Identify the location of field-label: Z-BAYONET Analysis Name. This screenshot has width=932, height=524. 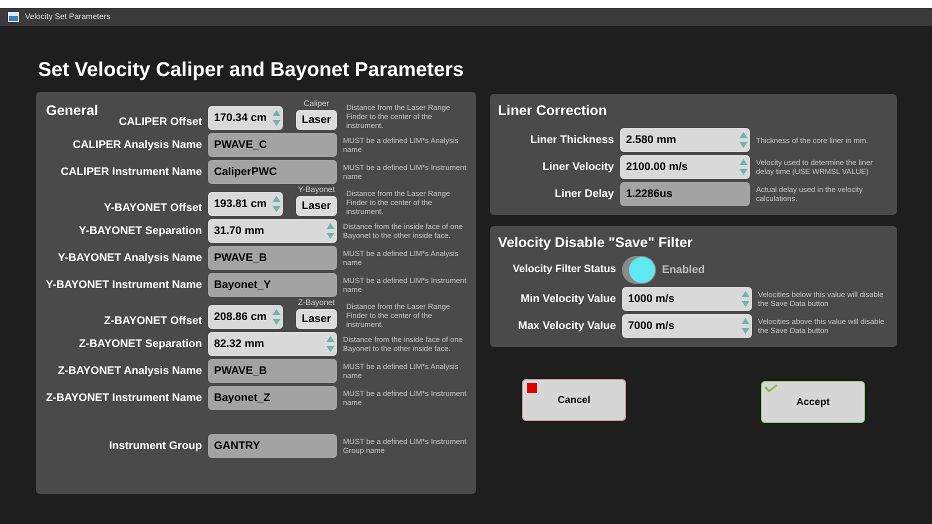
(129, 371).